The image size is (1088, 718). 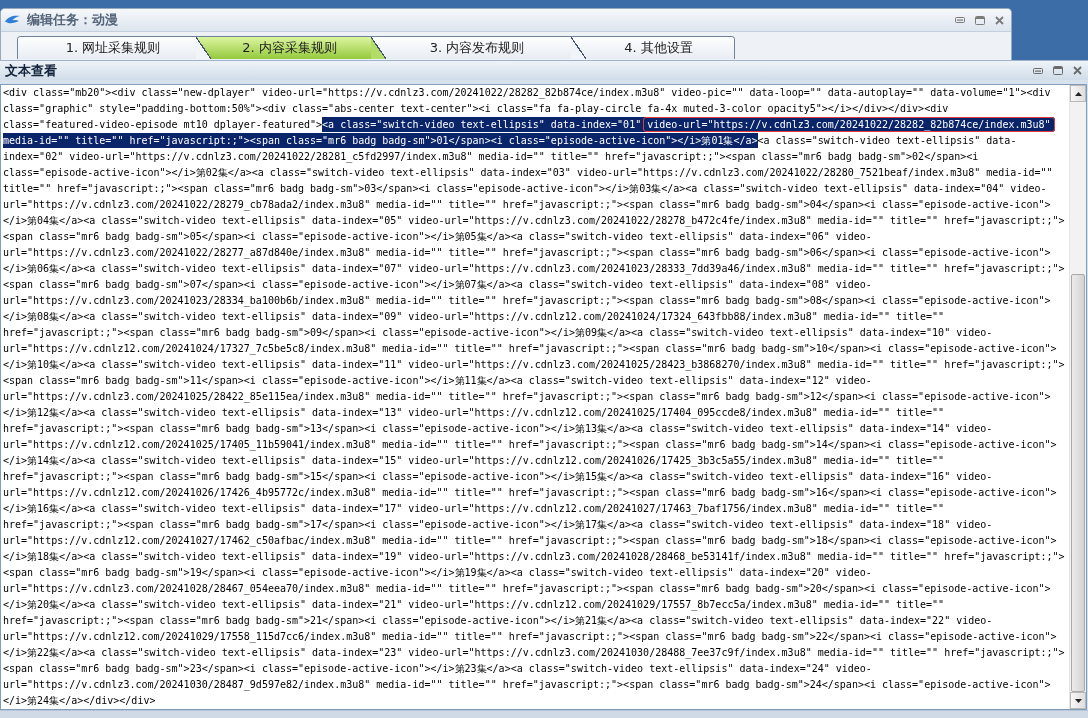 What do you see at coordinates (437, 284) in the screenshot?
I see `code-text: <span class="mr6 badg badg-sm">07</span><i class="episode-active-icon"></i>第07集</a><a class="switch-video text-ellipsis" data-index="08" video-` at bounding box center [437, 284].